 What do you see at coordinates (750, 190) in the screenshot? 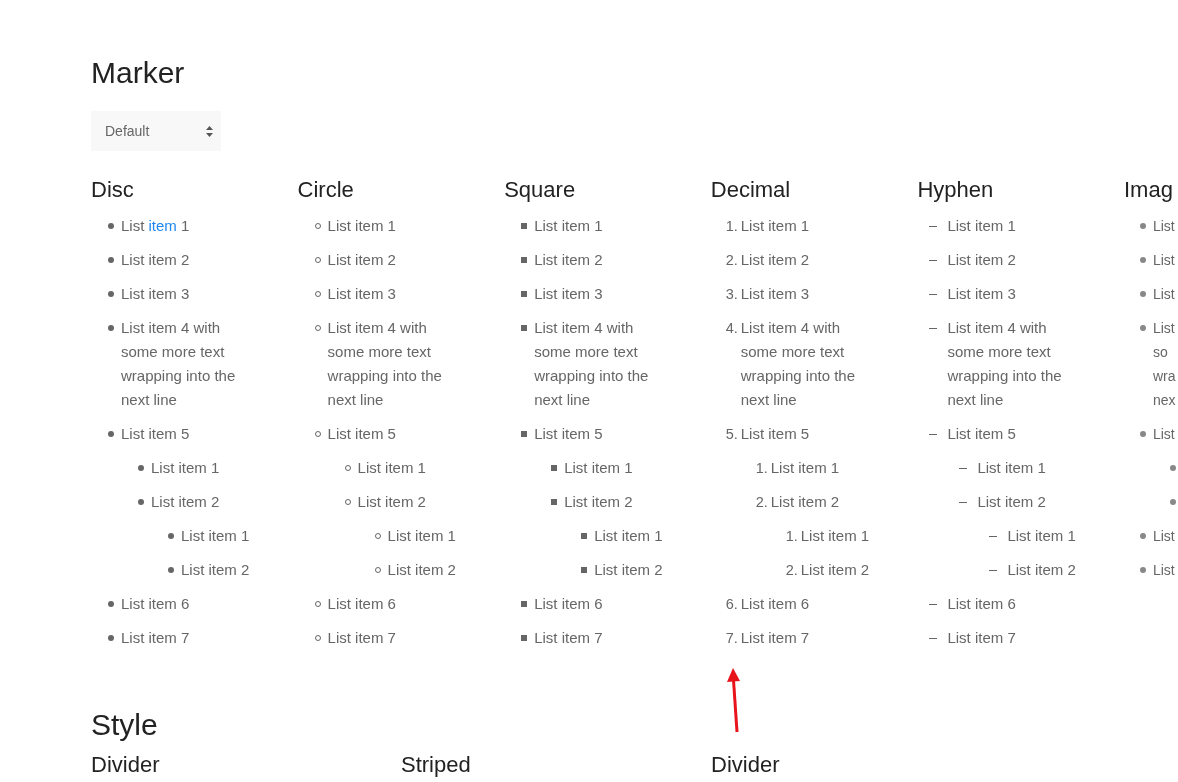
I see `column-heading: Decimal` at bounding box center [750, 190].